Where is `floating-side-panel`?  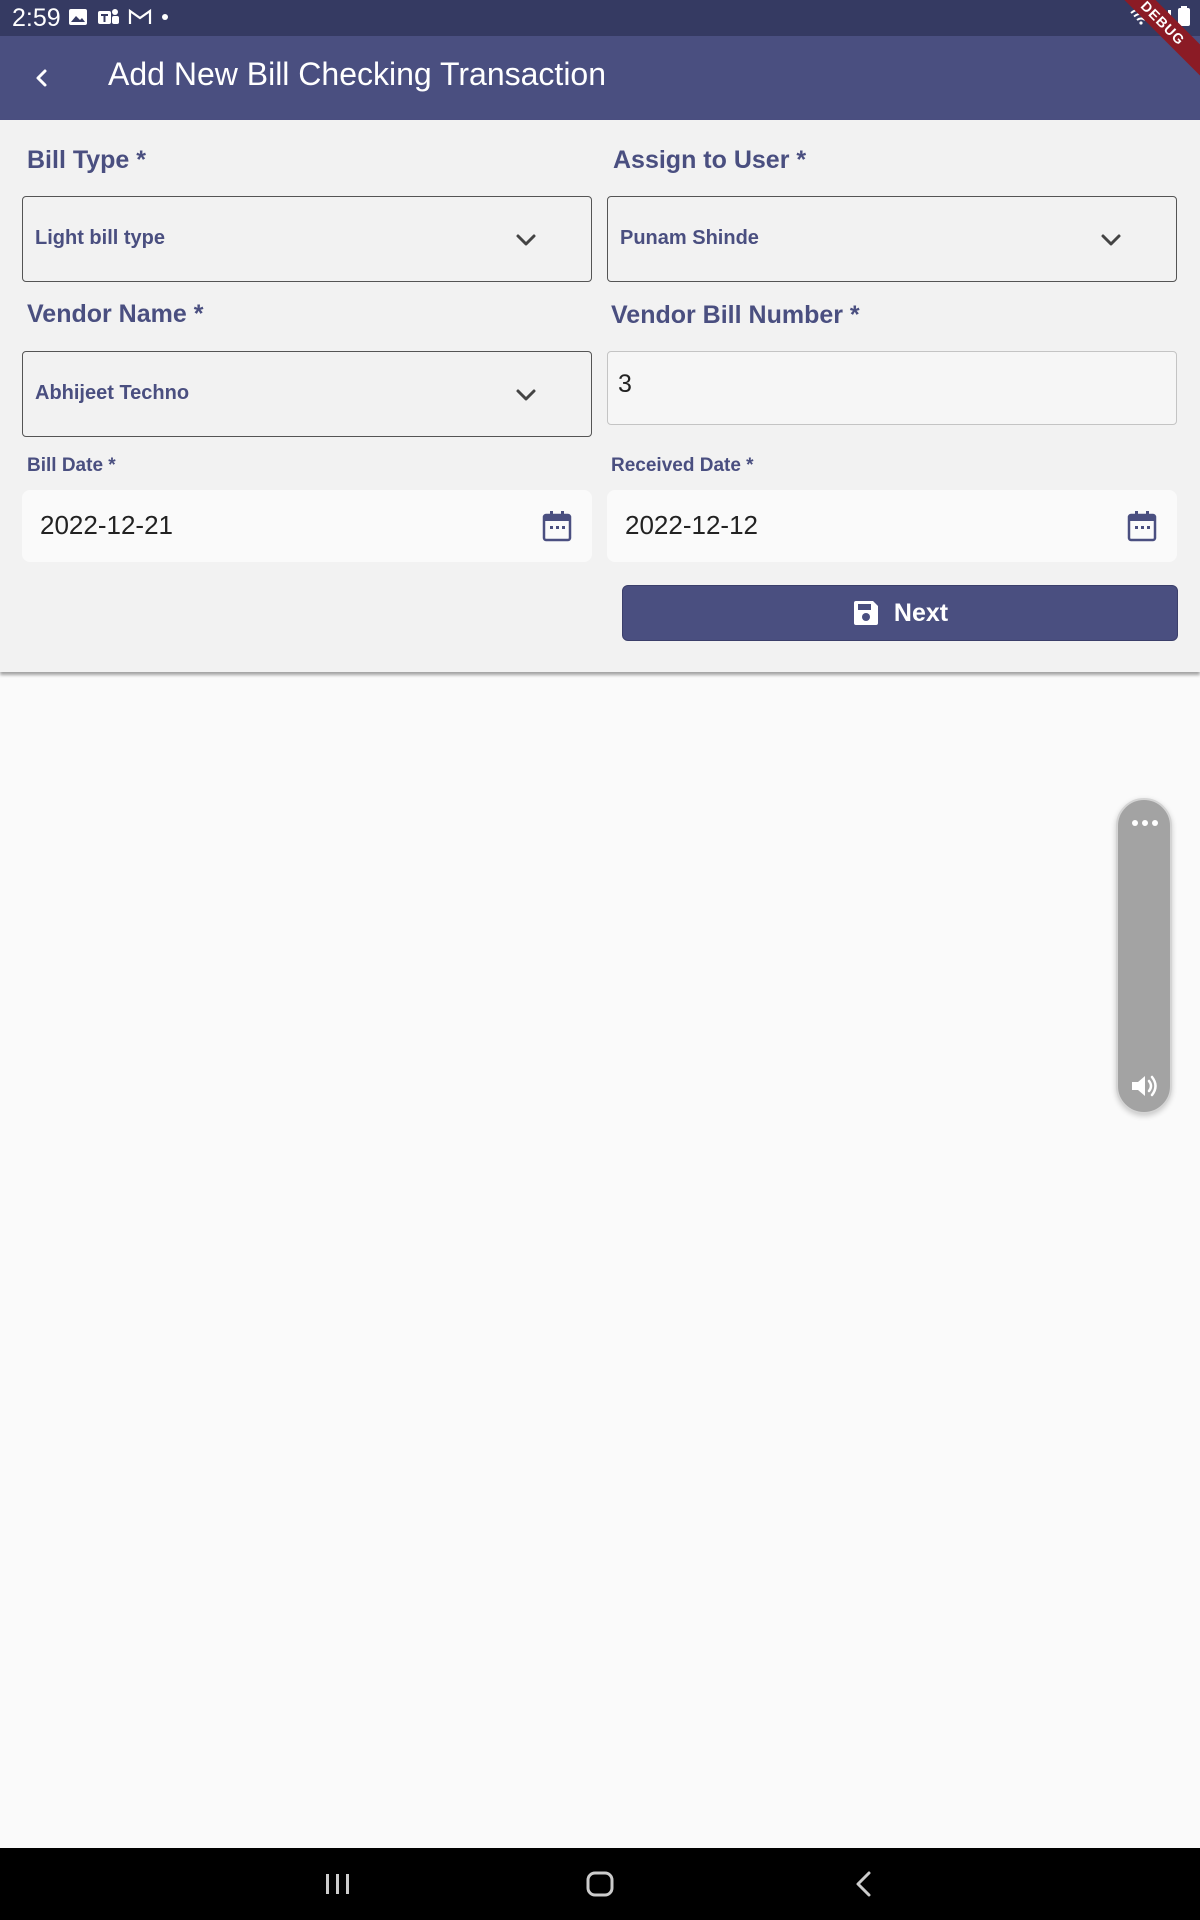 floating-side-panel is located at coordinates (1144, 956).